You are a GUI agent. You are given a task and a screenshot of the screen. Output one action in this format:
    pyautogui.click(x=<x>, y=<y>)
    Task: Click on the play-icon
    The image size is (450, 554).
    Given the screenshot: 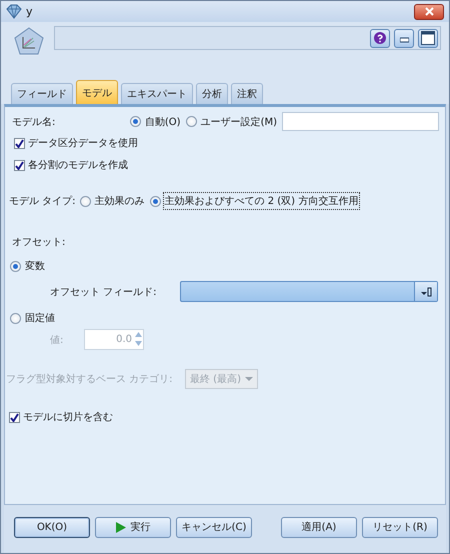 What is the action you would take?
    pyautogui.click(x=121, y=527)
    